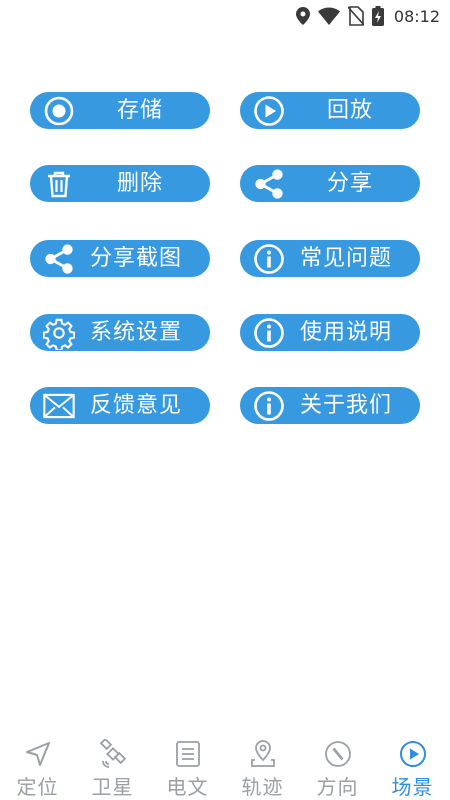 This screenshot has height=800, width=450. I want to click on tab-track: 轨迹, so click(262, 766).